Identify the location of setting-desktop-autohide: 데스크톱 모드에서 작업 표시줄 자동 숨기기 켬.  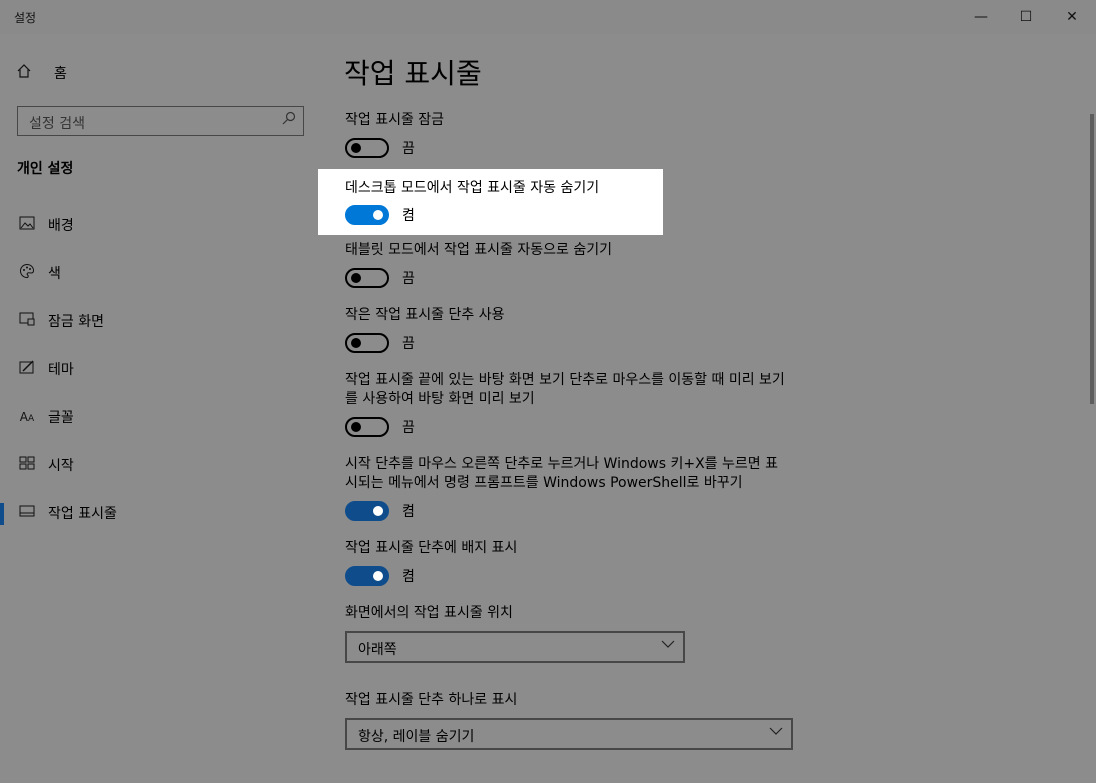
(490, 202).